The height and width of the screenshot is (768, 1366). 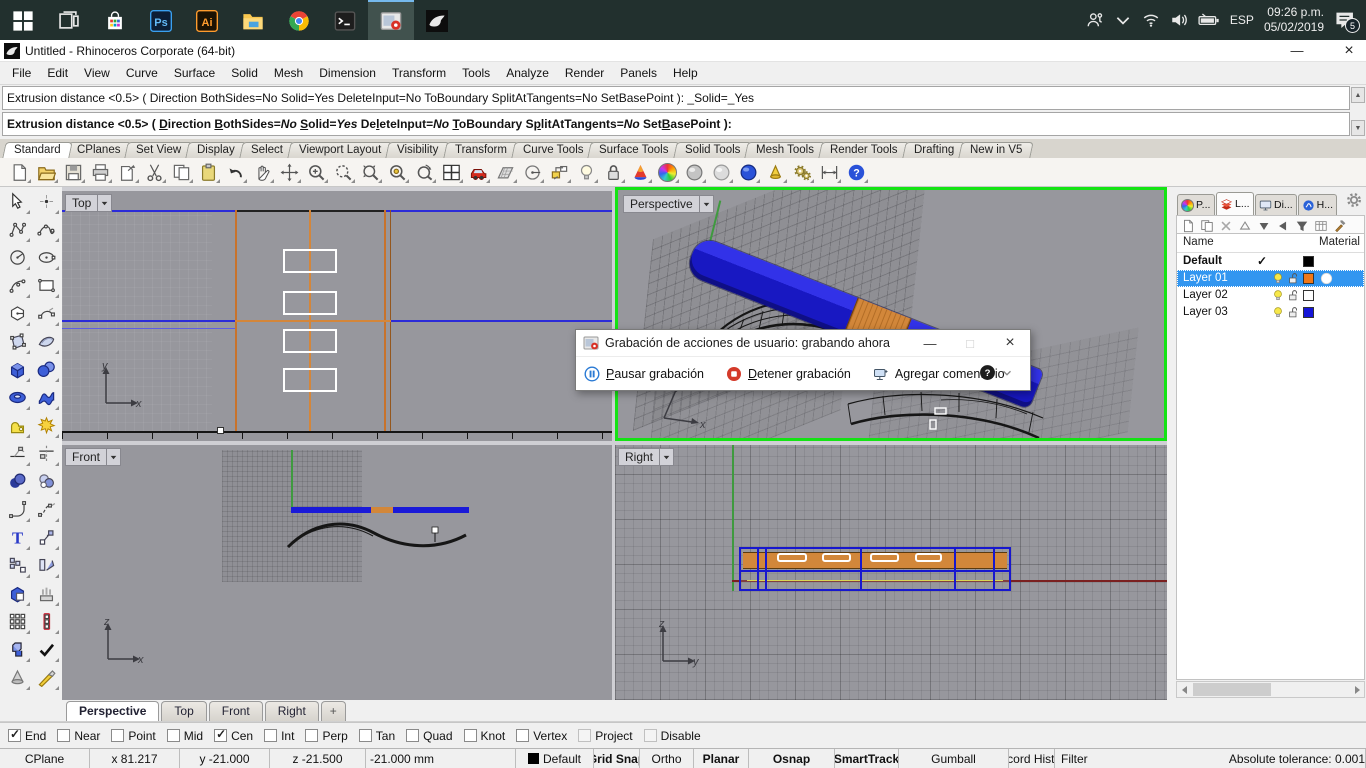 What do you see at coordinates (225, 758) in the screenshot?
I see `statusbar-cell: y -21.000` at bounding box center [225, 758].